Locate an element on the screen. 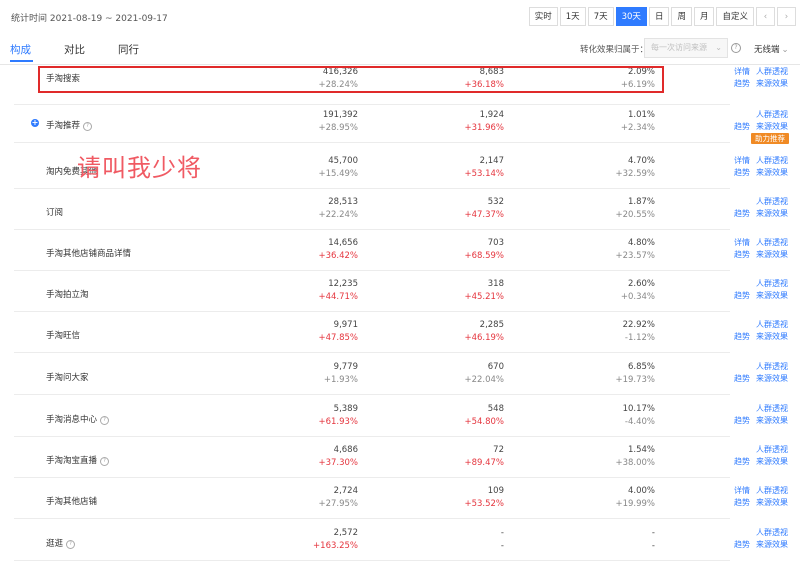  tab-compare: 对比 is located at coordinates (74, 49).